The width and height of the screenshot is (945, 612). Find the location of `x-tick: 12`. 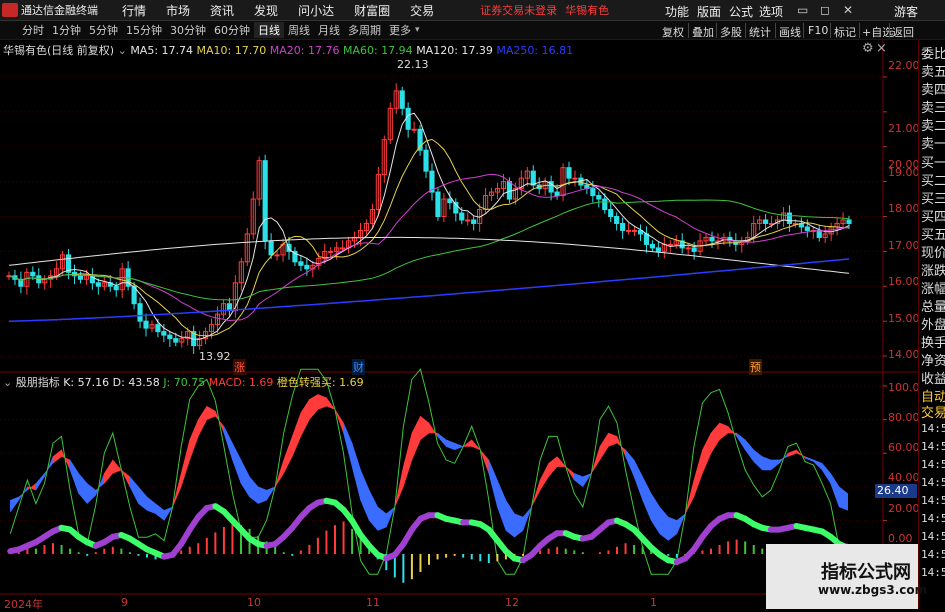

x-tick: 12 is located at coordinates (512, 602).